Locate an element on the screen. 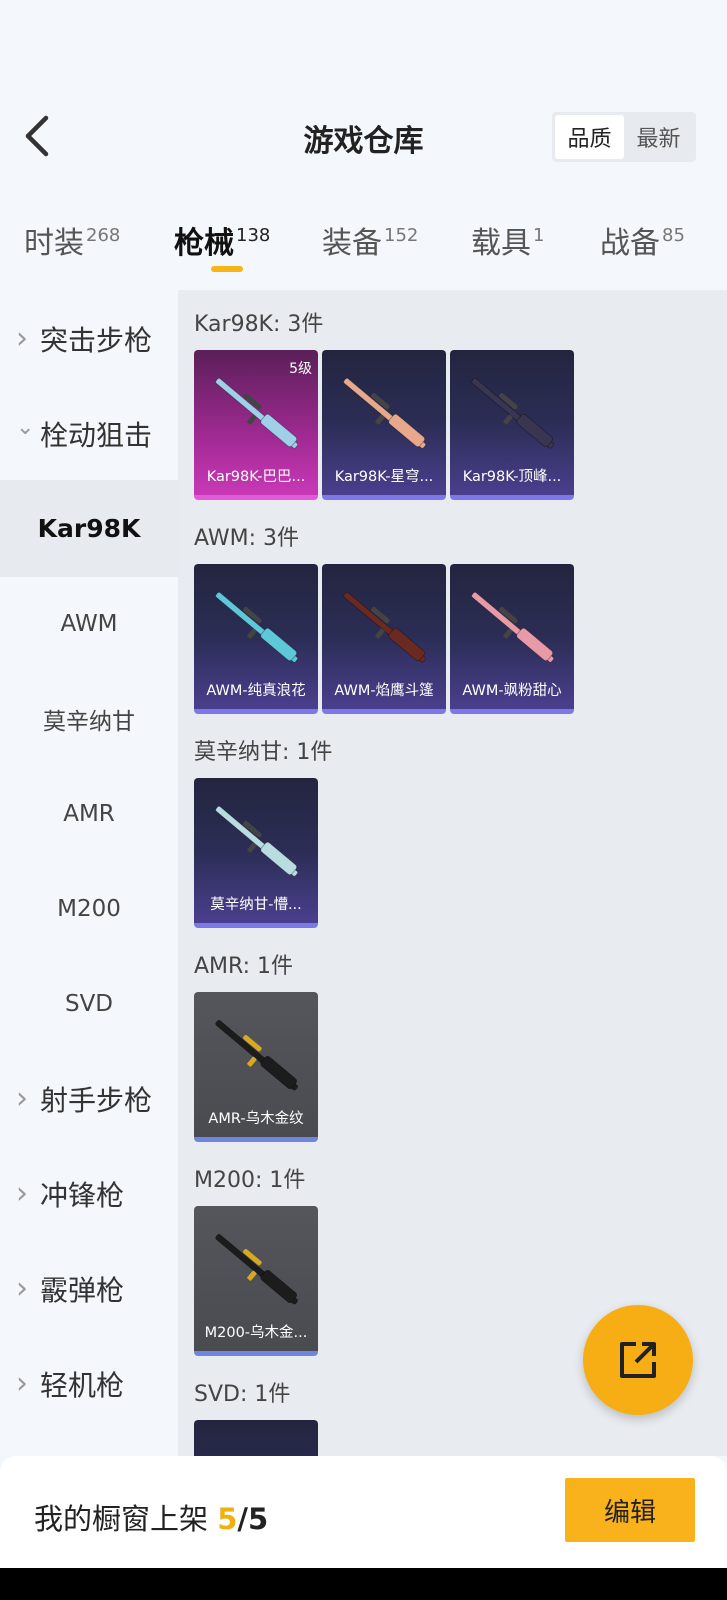 This screenshot has height=1600, width=727. sidebar-item: ⌄ 栓动狙击 is located at coordinates (89, 433).